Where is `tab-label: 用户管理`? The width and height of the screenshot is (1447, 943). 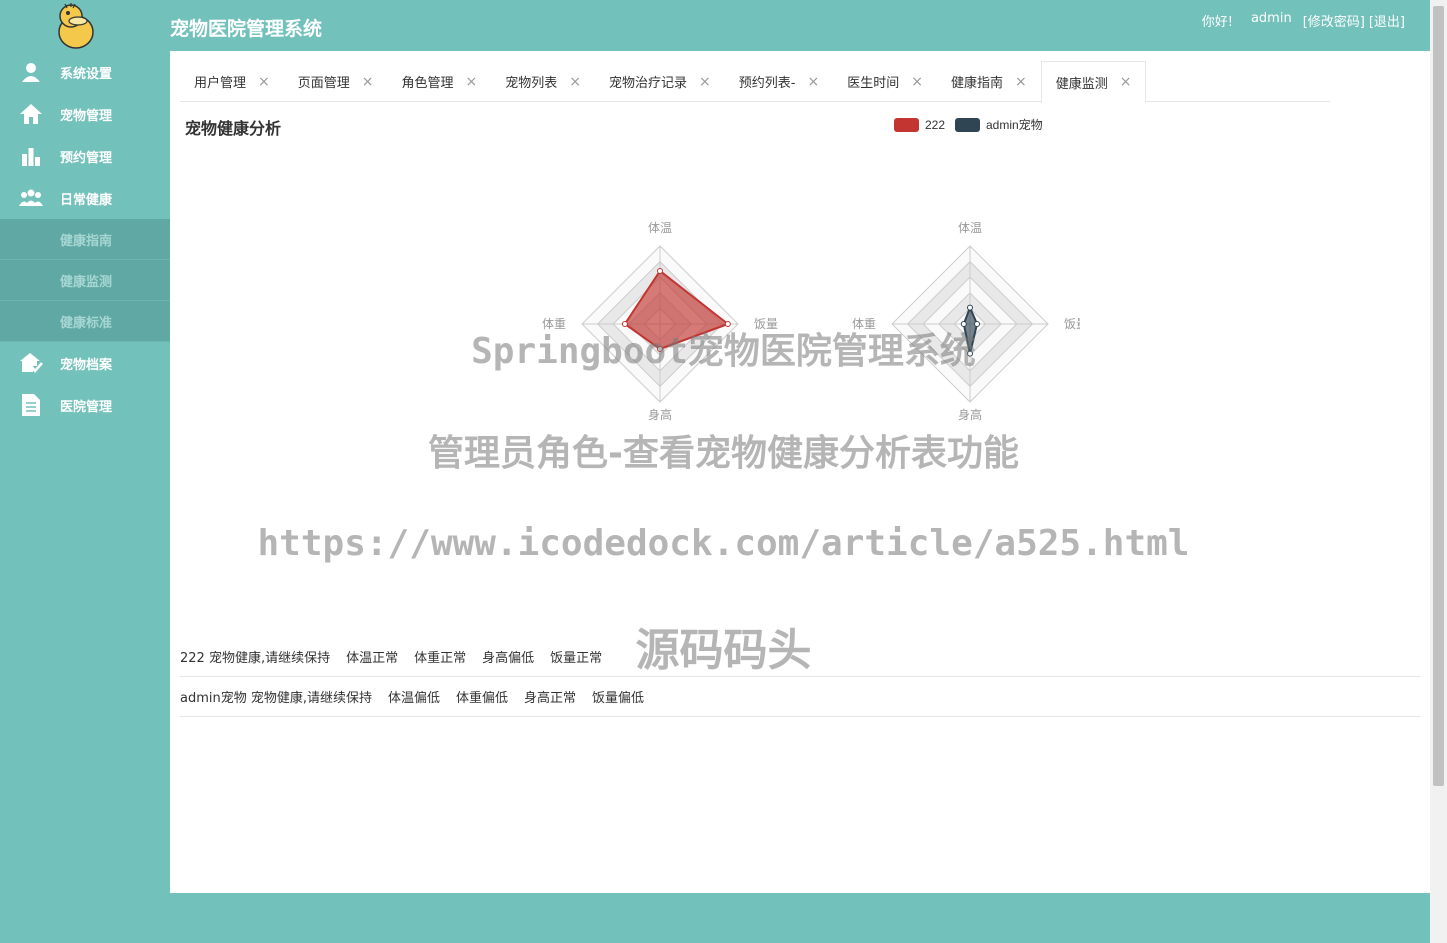 tab-label: 用户管理 is located at coordinates (220, 83).